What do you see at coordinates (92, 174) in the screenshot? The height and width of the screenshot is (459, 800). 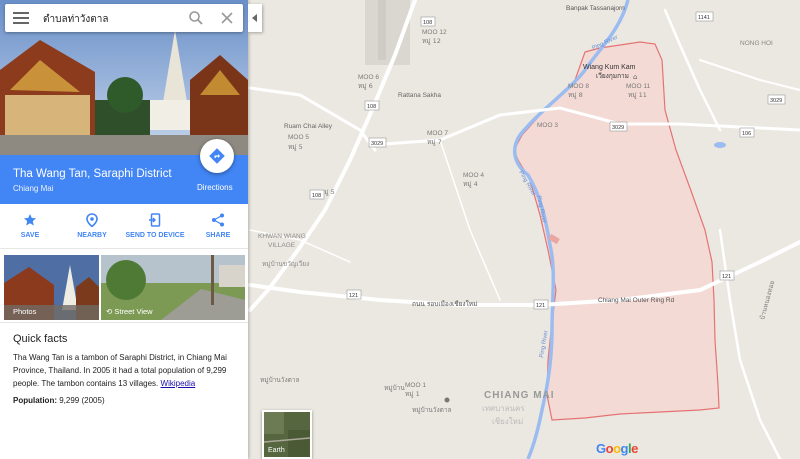 I see `place-title: Tha Wang Tan, Saraphi District` at bounding box center [92, 174].